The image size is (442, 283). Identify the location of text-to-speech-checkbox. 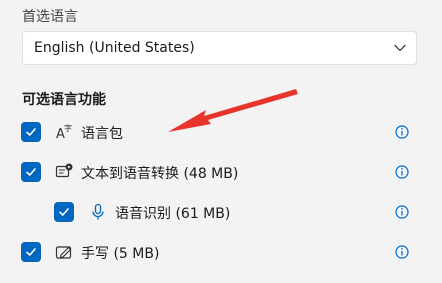
(31, 172).